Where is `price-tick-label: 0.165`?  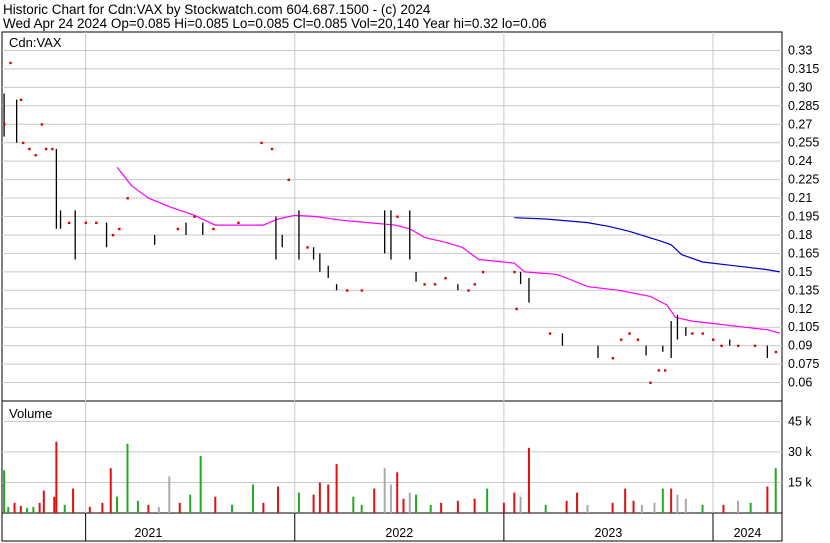
price-tick-label: 0.165 is located at coordinates (803, 253).